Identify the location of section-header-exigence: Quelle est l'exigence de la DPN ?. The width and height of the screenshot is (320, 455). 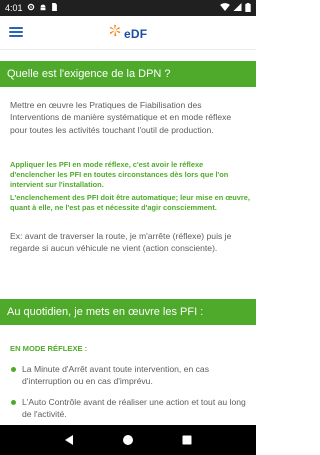
(128, 74).